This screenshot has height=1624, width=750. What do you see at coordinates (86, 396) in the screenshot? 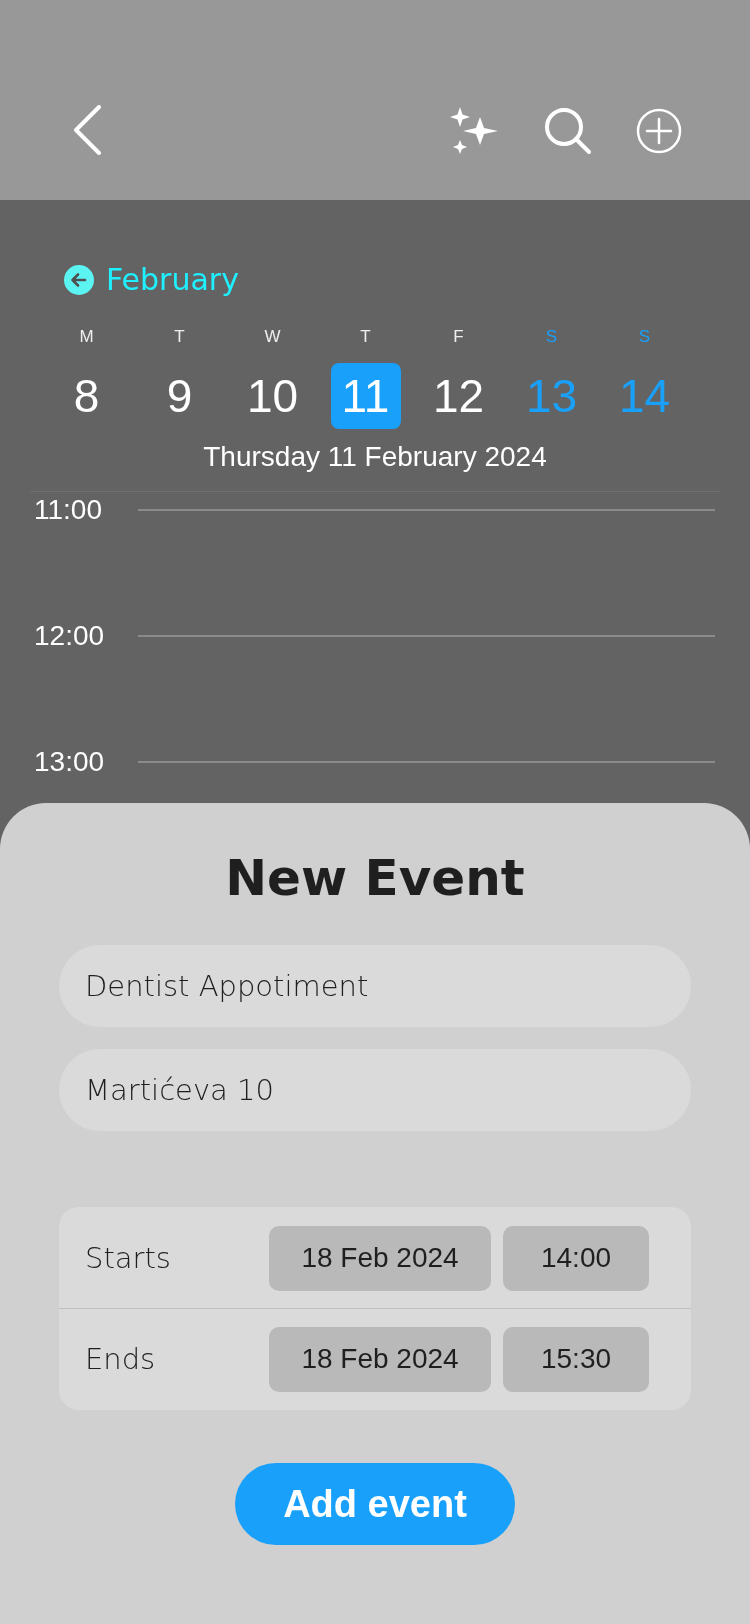
I see `day-number: 8` at bounding box center [86, 396].